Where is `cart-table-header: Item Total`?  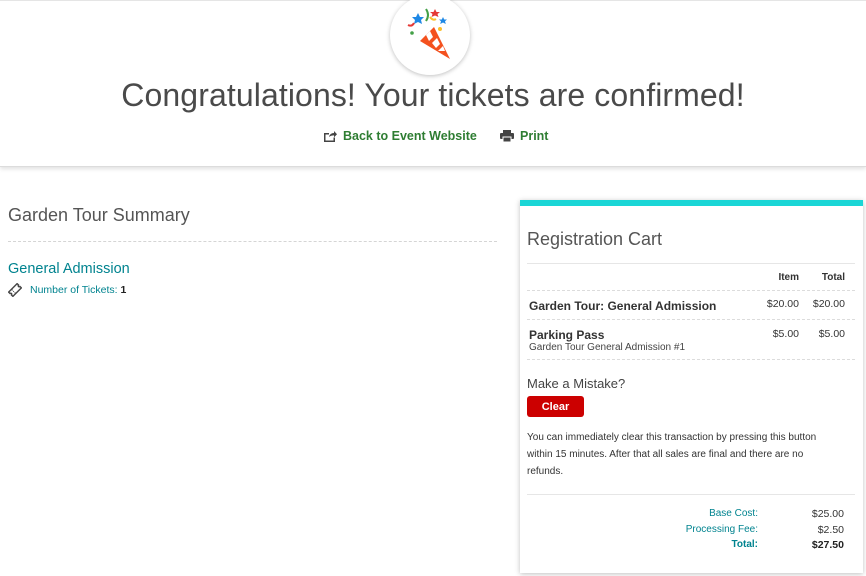
cart-table-header: Item Total is located at coordinates (691, 276).